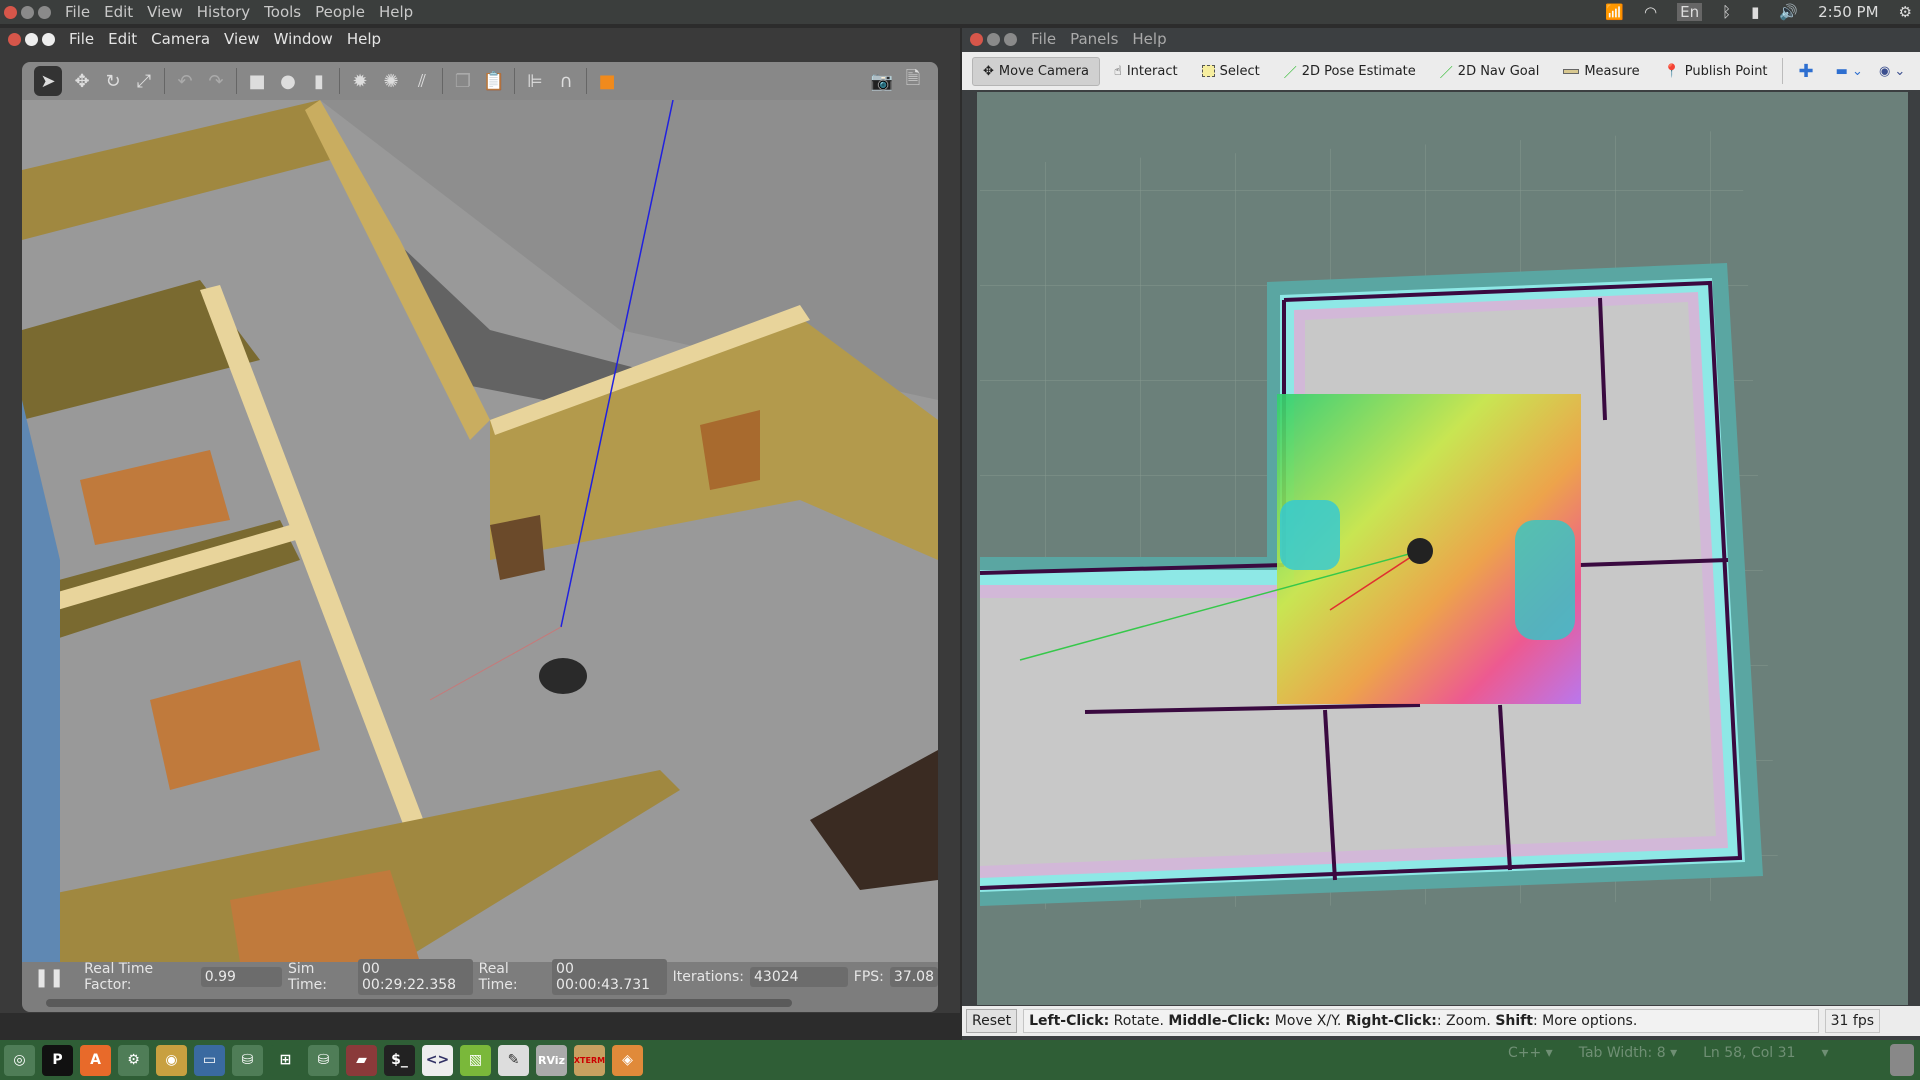  Describe the element at coordinates (1152, 71) in the screenshot. I see `tool-label: Interact` at that location.